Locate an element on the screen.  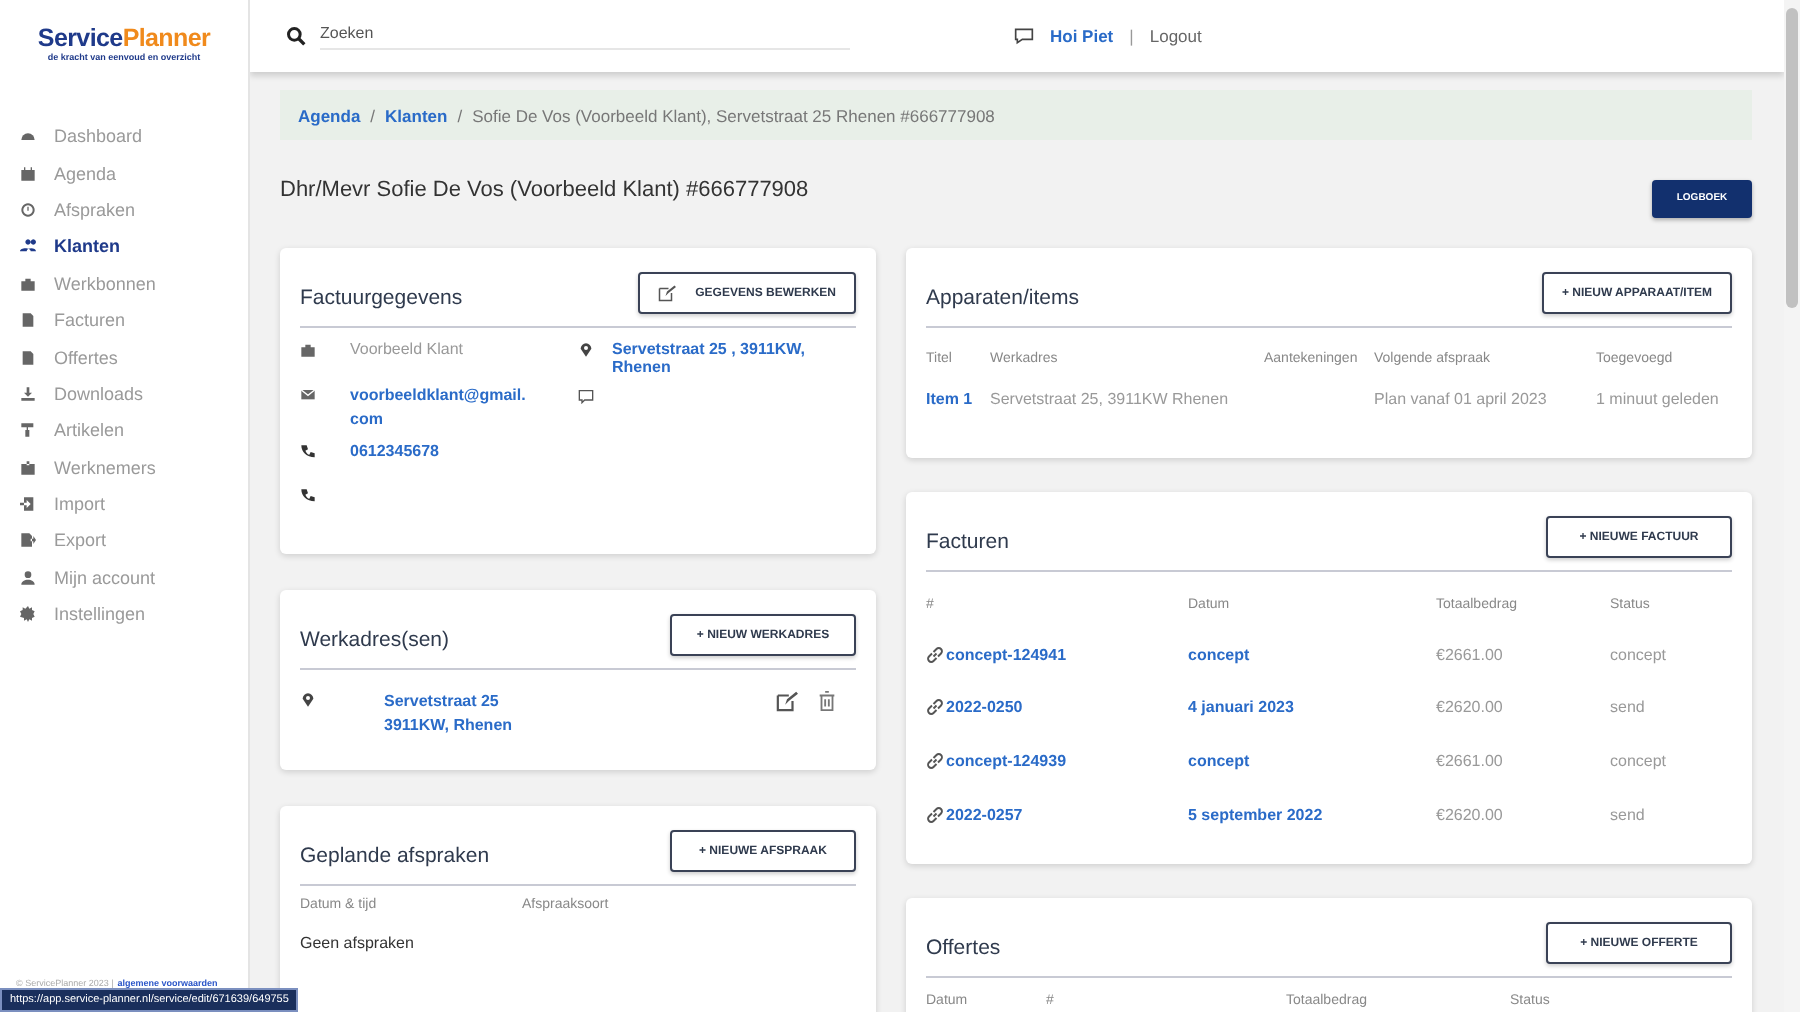
calendar-icon is located at coordinates (28, 173).